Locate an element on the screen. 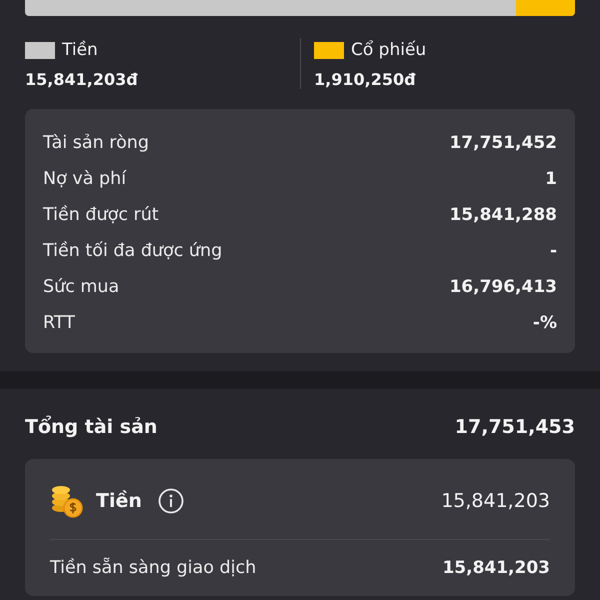  cash-value: 15,841,203 is located at coordinates (495, 501).